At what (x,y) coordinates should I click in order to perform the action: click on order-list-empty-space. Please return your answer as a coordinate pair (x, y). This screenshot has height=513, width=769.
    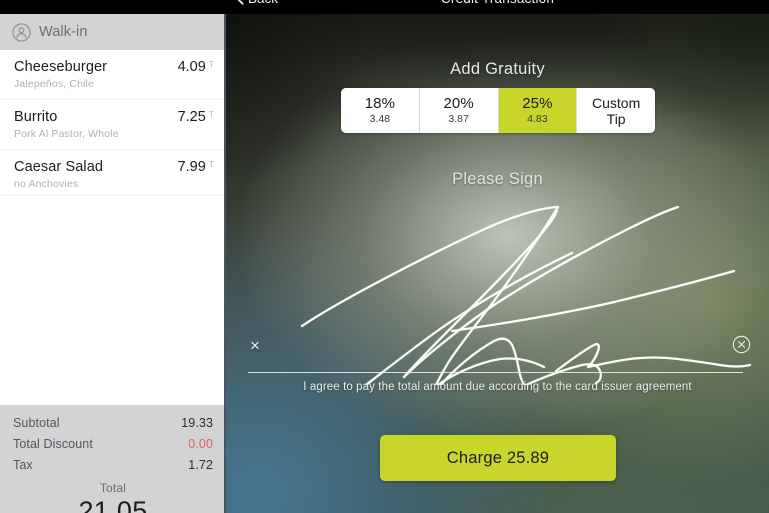
    Looking at the image, I should click on (113, 300).